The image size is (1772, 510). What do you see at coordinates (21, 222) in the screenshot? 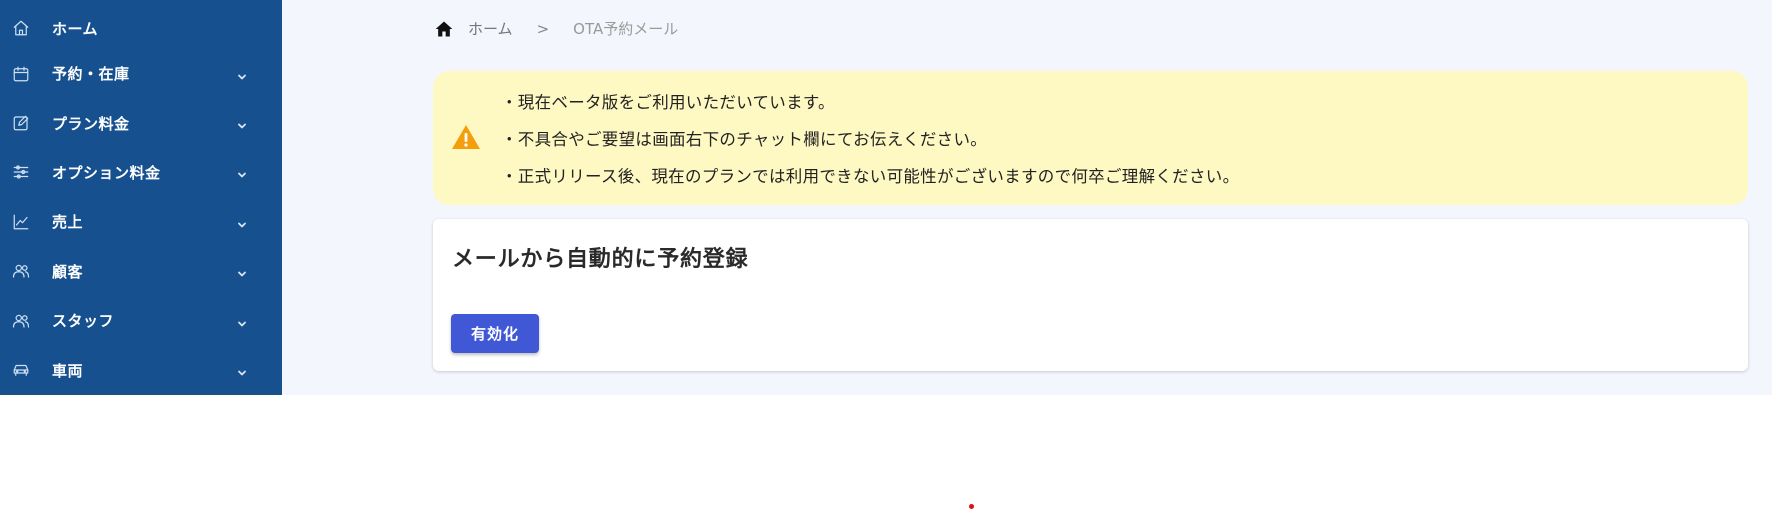
I see `chart-line-icon` at bounding box center [21, 222].